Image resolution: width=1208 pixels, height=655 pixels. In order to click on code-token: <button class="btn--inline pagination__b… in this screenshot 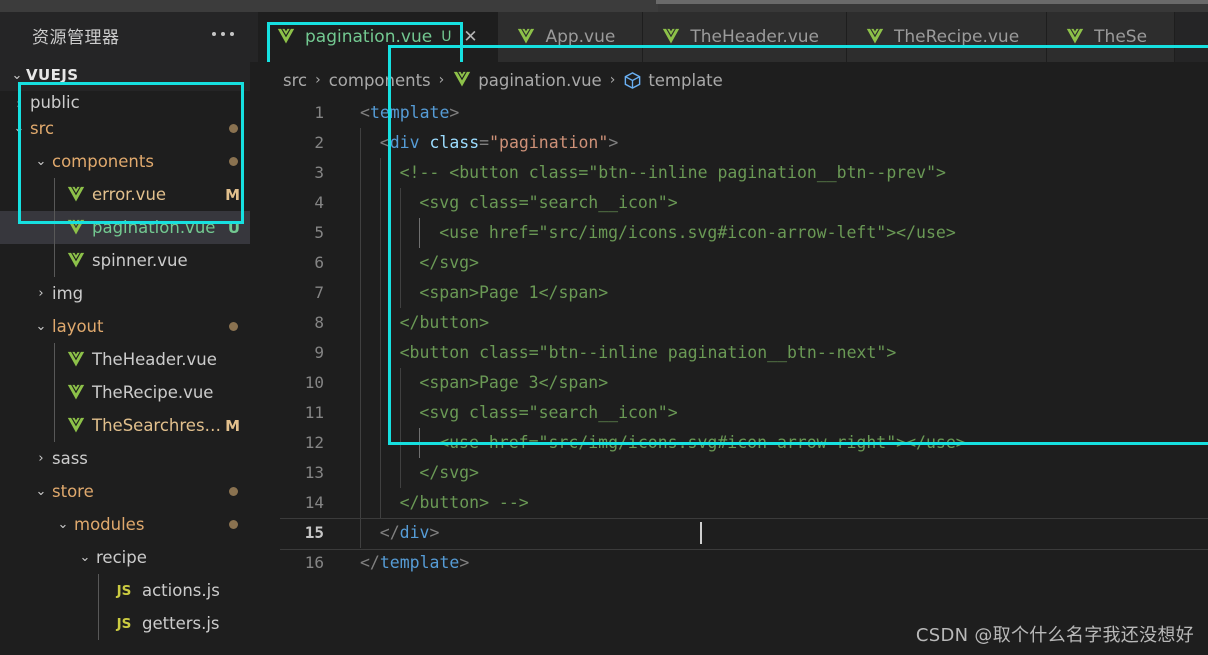, I will do `click(648, 352)`.